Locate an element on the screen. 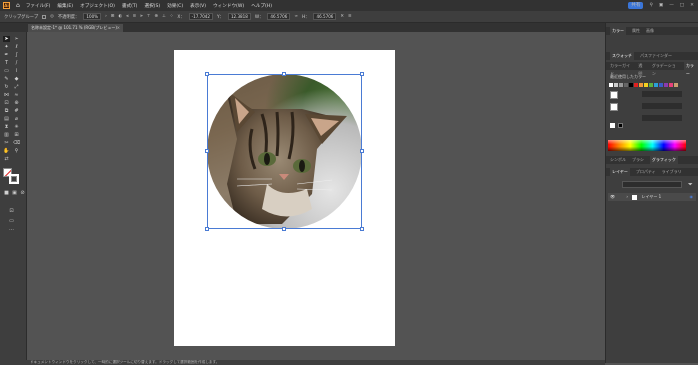 The height and width of the screenshot is (365, 698). shaper-tool-icon: ◆ is located at coordinates (16, 79).